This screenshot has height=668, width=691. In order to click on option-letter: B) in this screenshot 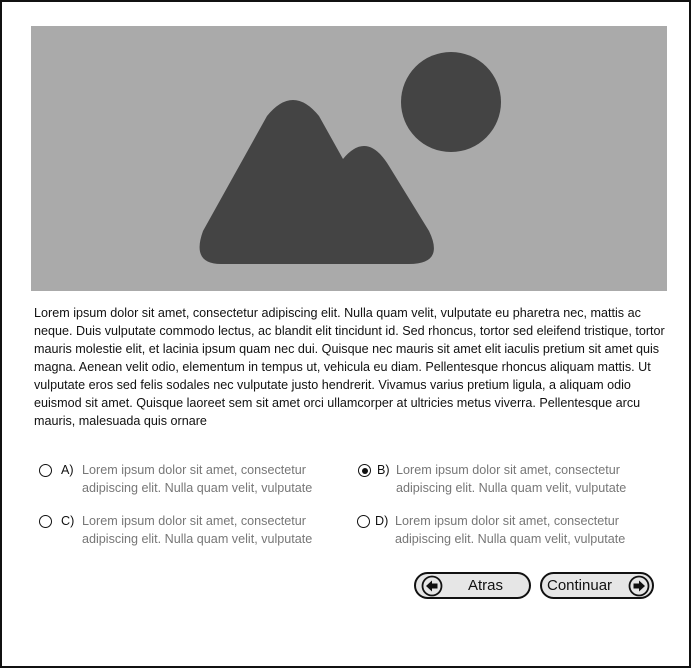, I will do `click(383, 470)`.